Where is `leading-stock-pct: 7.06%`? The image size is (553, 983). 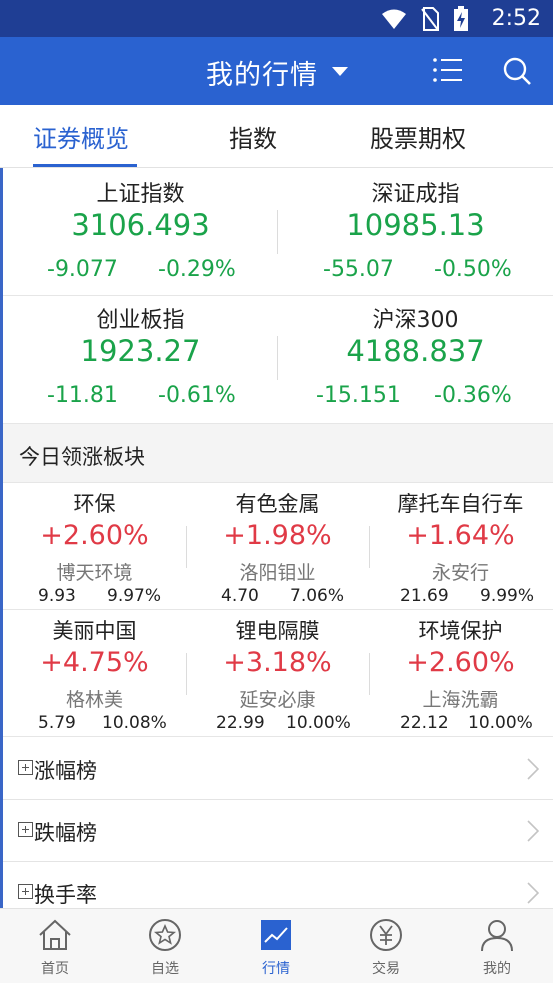 leading-stock-pct: 7.06% is located at coordinates (317, 596).